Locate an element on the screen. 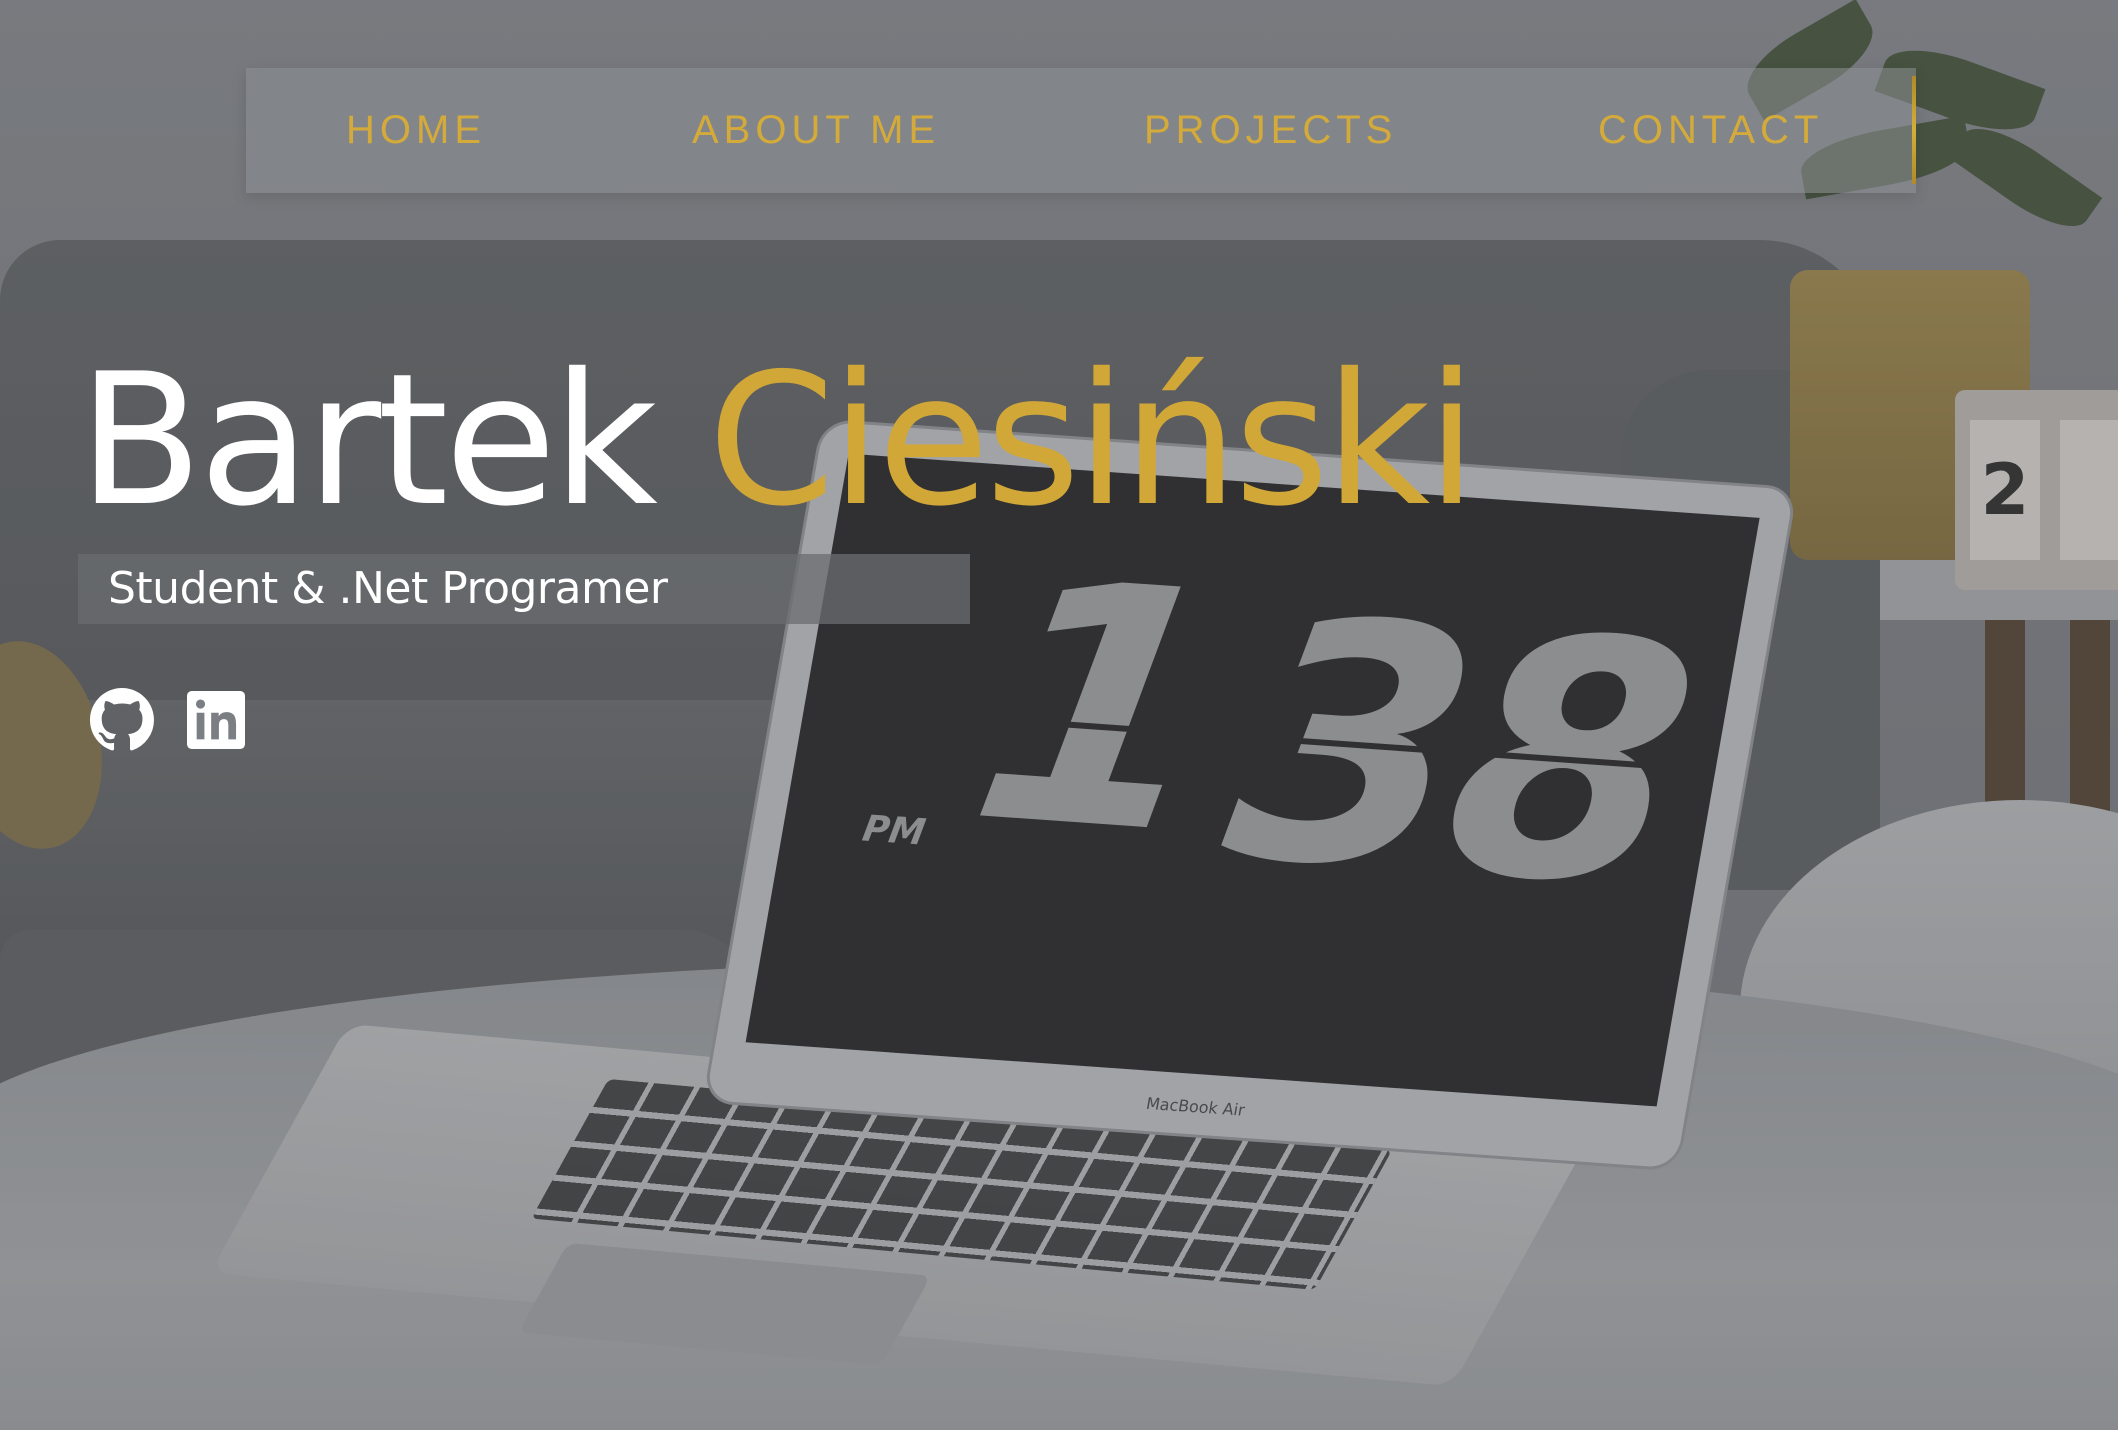 The height and width of the screenshot is (1430, 2118). hero-subtitle: Student & .Net Programer is located at coordinates (388, 588).